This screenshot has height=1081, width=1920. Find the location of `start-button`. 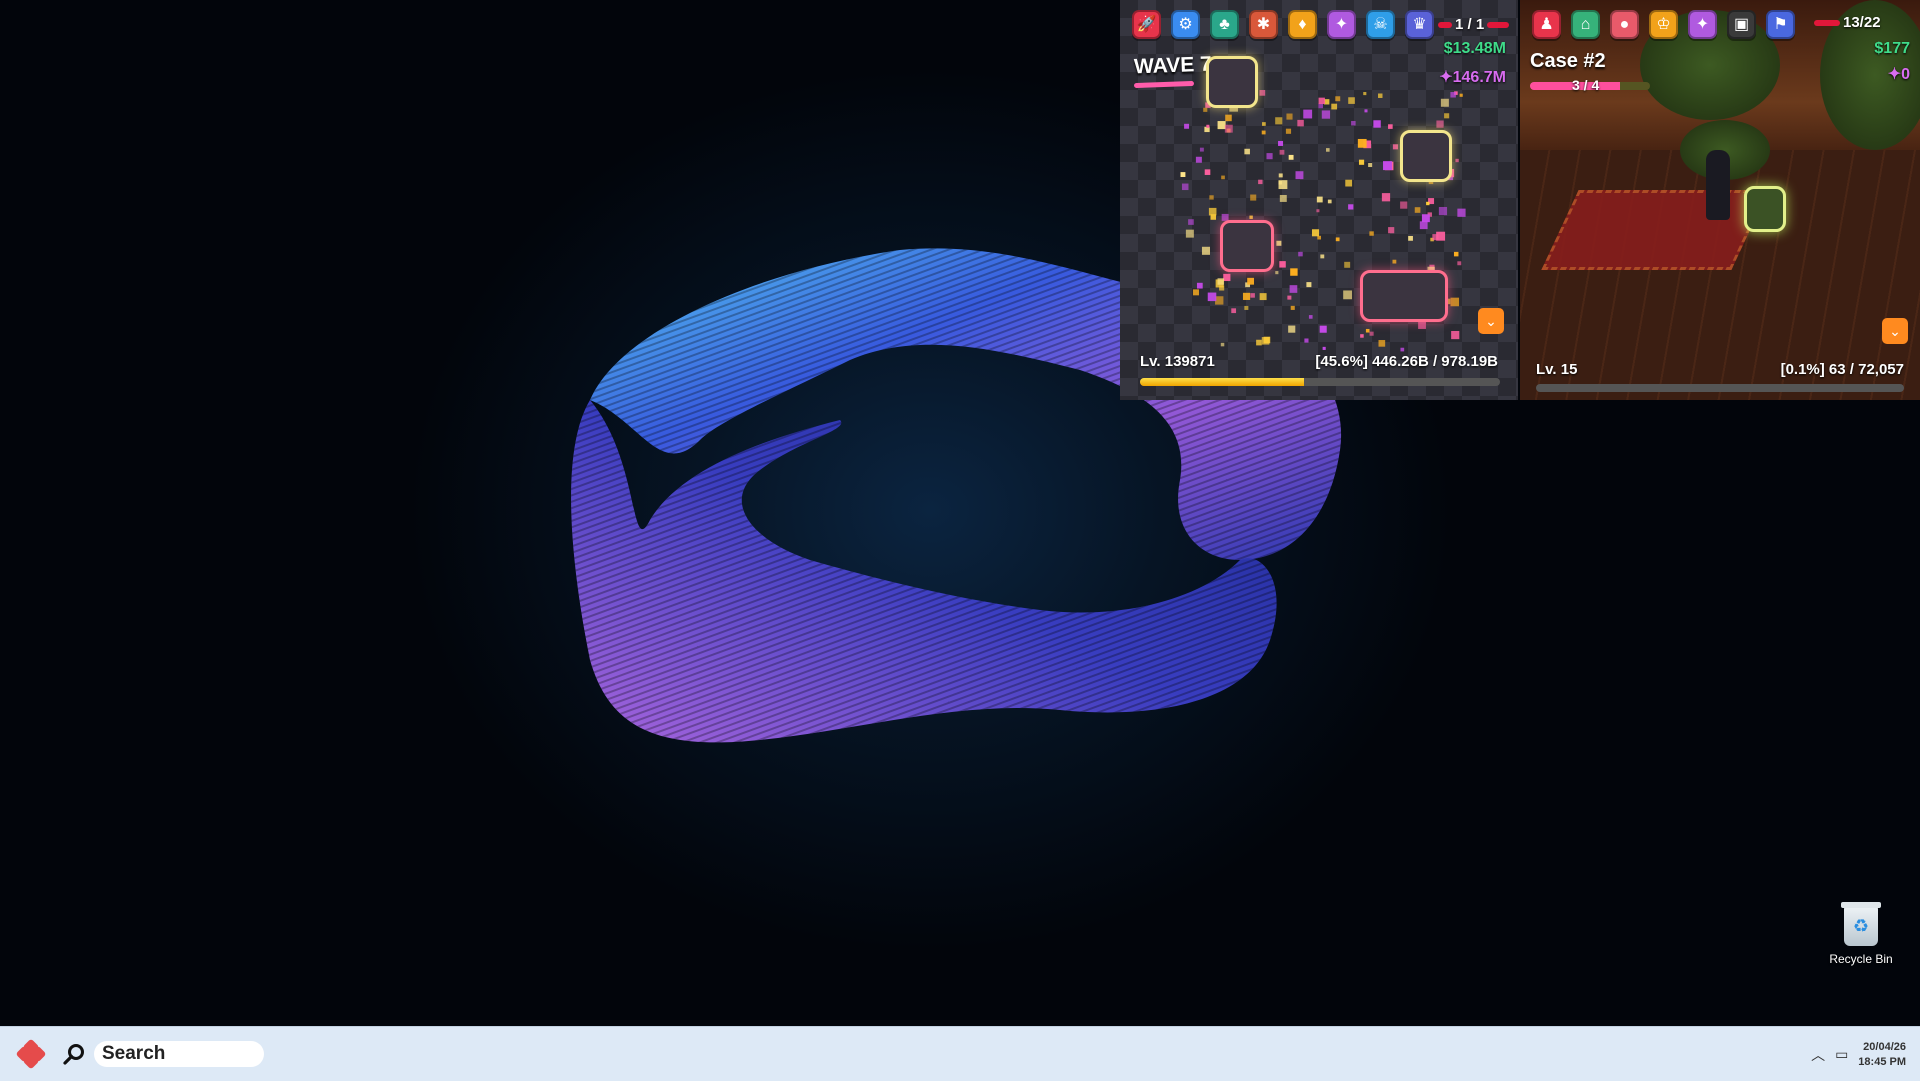

start-button is located at coordinates (31, 1054).